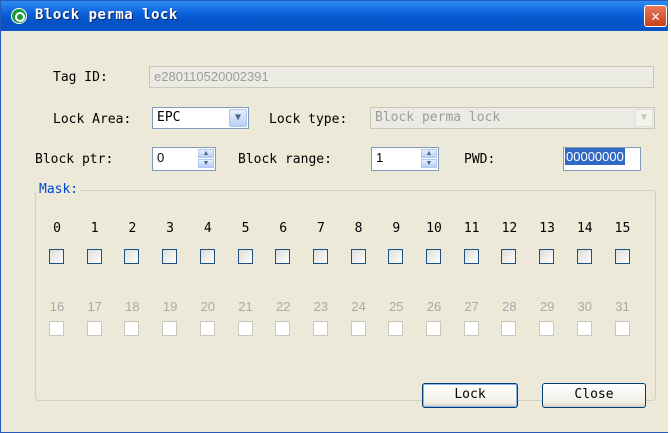 This screenshot has height=433, width=671. I want to click on block-ptr-spinner: 0 ▲ ▼, so click(184, 159).